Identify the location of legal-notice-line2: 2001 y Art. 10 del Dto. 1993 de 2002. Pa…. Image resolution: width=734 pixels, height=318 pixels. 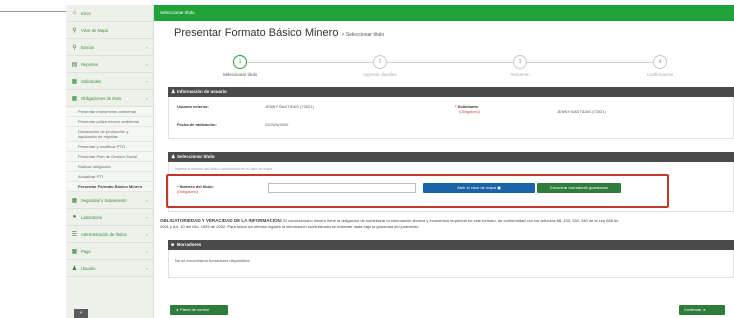
(290, 226).